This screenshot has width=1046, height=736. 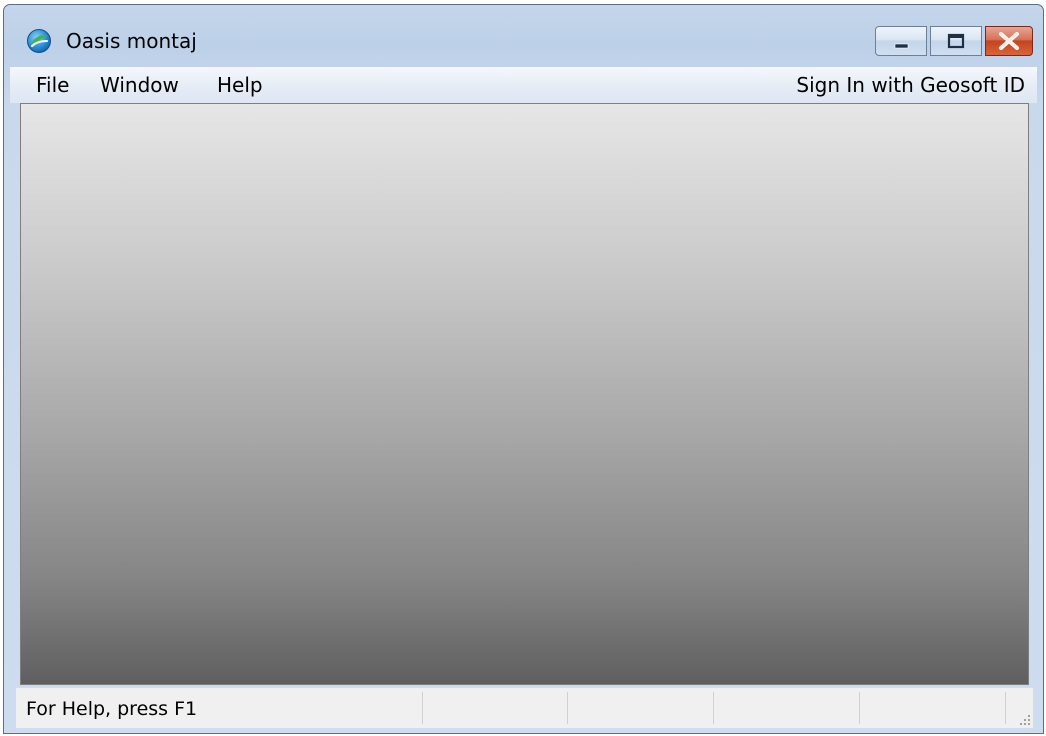 What do you see at coordinates (131, 41) in the screenshot?
I see `window-title: Oasis montaj` at bounding box center [131, 41].